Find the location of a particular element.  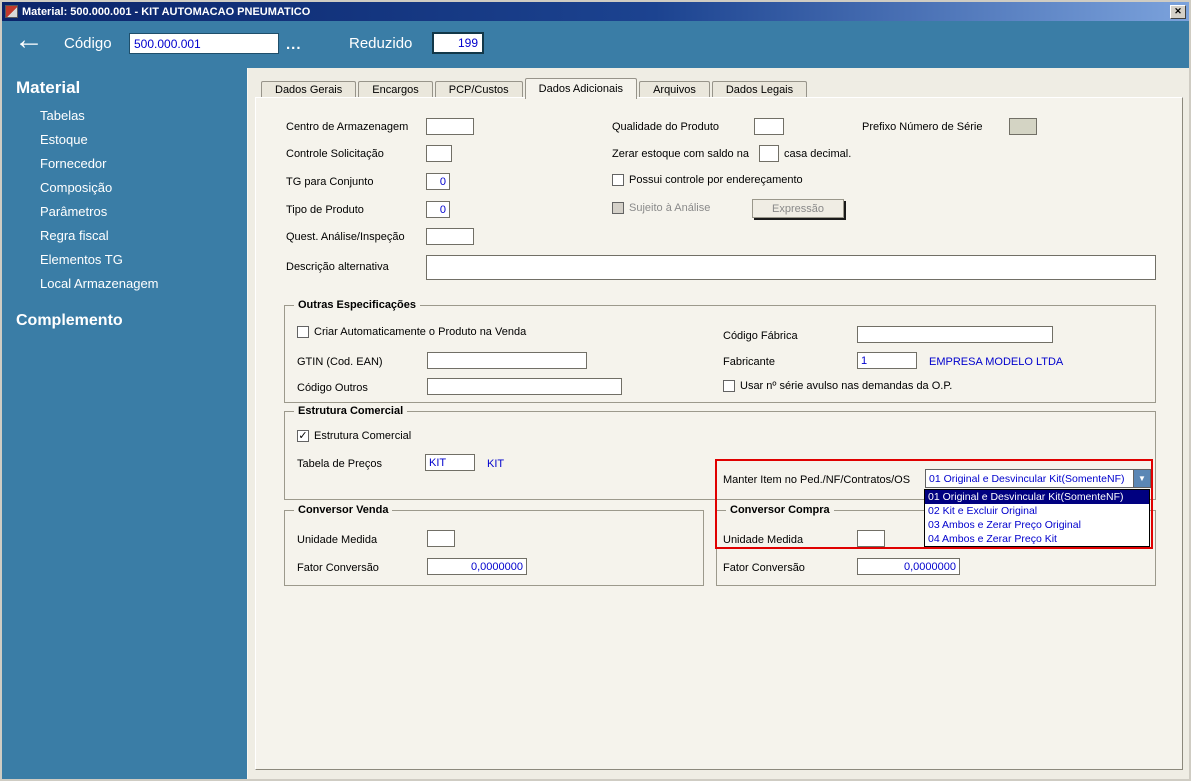

codigo-outros-input is located at coordinates (524, 386).